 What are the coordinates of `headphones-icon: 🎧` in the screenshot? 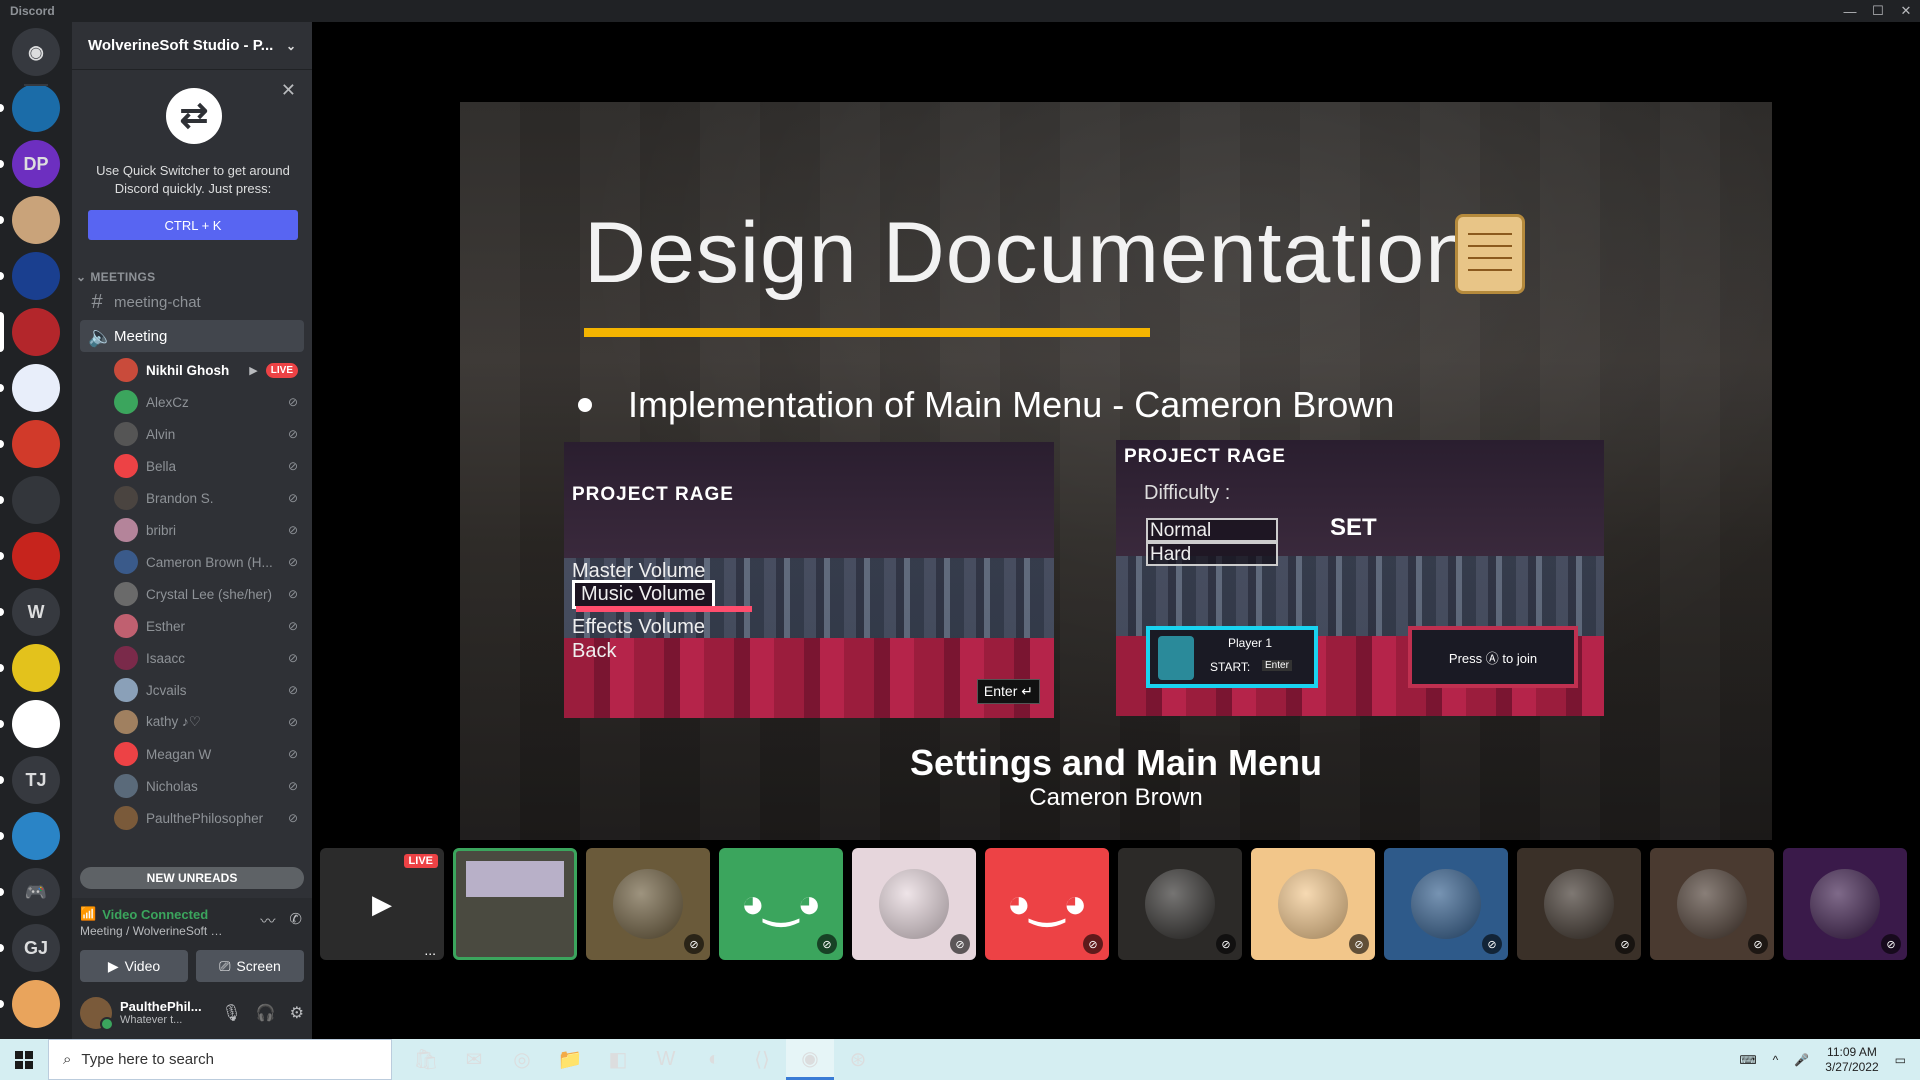 It's located at (266, 1013).